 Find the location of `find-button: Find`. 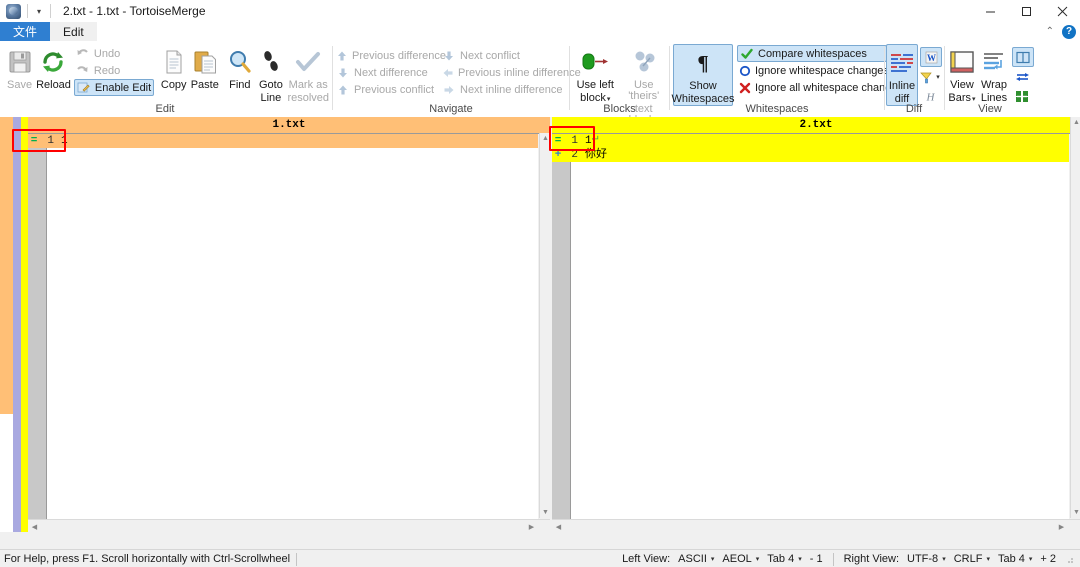

find-button: Find is located at coordinates (239, 67).